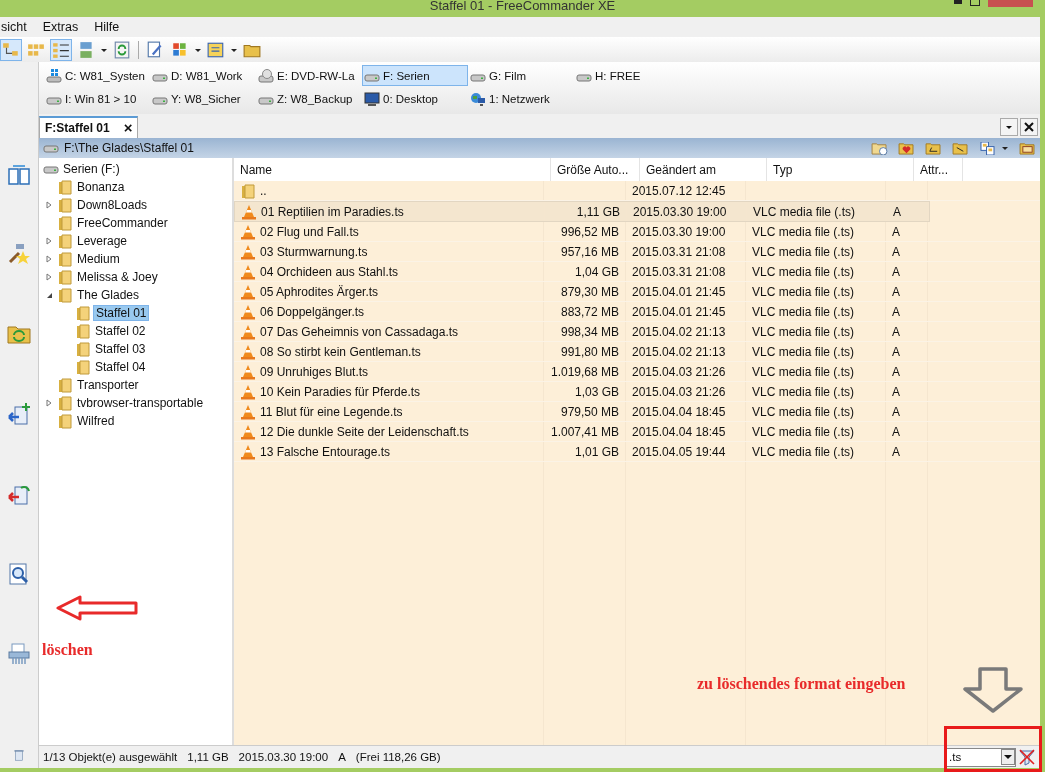 This screenshot has width=1045, height=772. Describe the element at coordinates (637, 352) in the screenshot. I see `file-row: 08 So stirbt kein Gentleman.ts 991,80 MB 2015.04.02 21:13 VLC media file (.ts) A` at that location.